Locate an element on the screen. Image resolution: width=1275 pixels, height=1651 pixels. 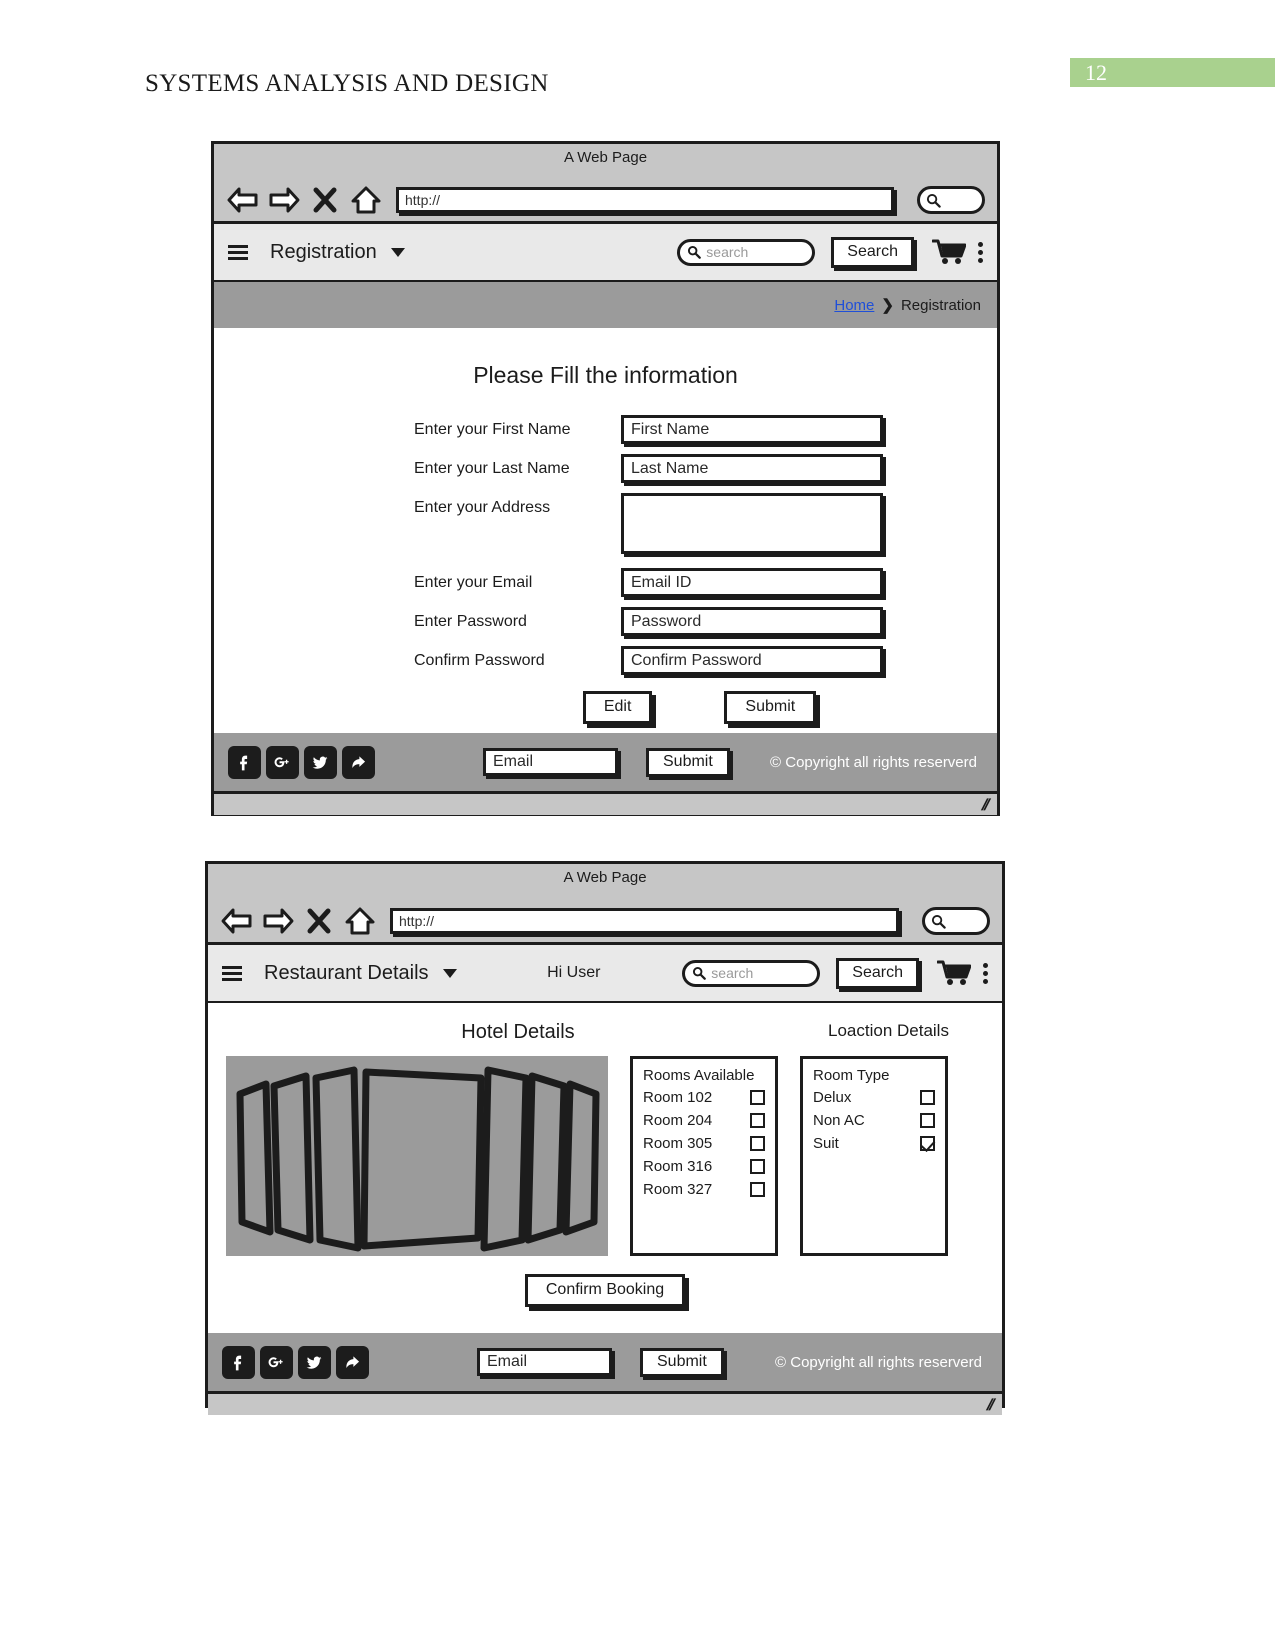
confirm-booking-button: Confirm Booking is located at coordinates (605, 1290).